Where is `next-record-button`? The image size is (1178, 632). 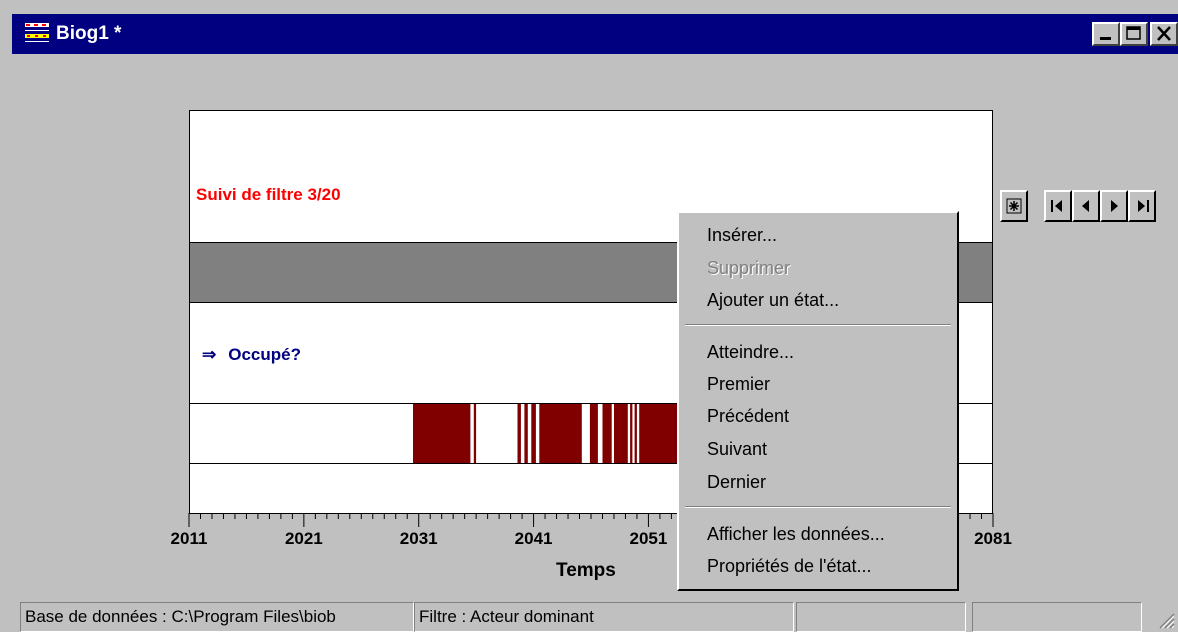
next-record-button is located at coordinates (1114, 206).